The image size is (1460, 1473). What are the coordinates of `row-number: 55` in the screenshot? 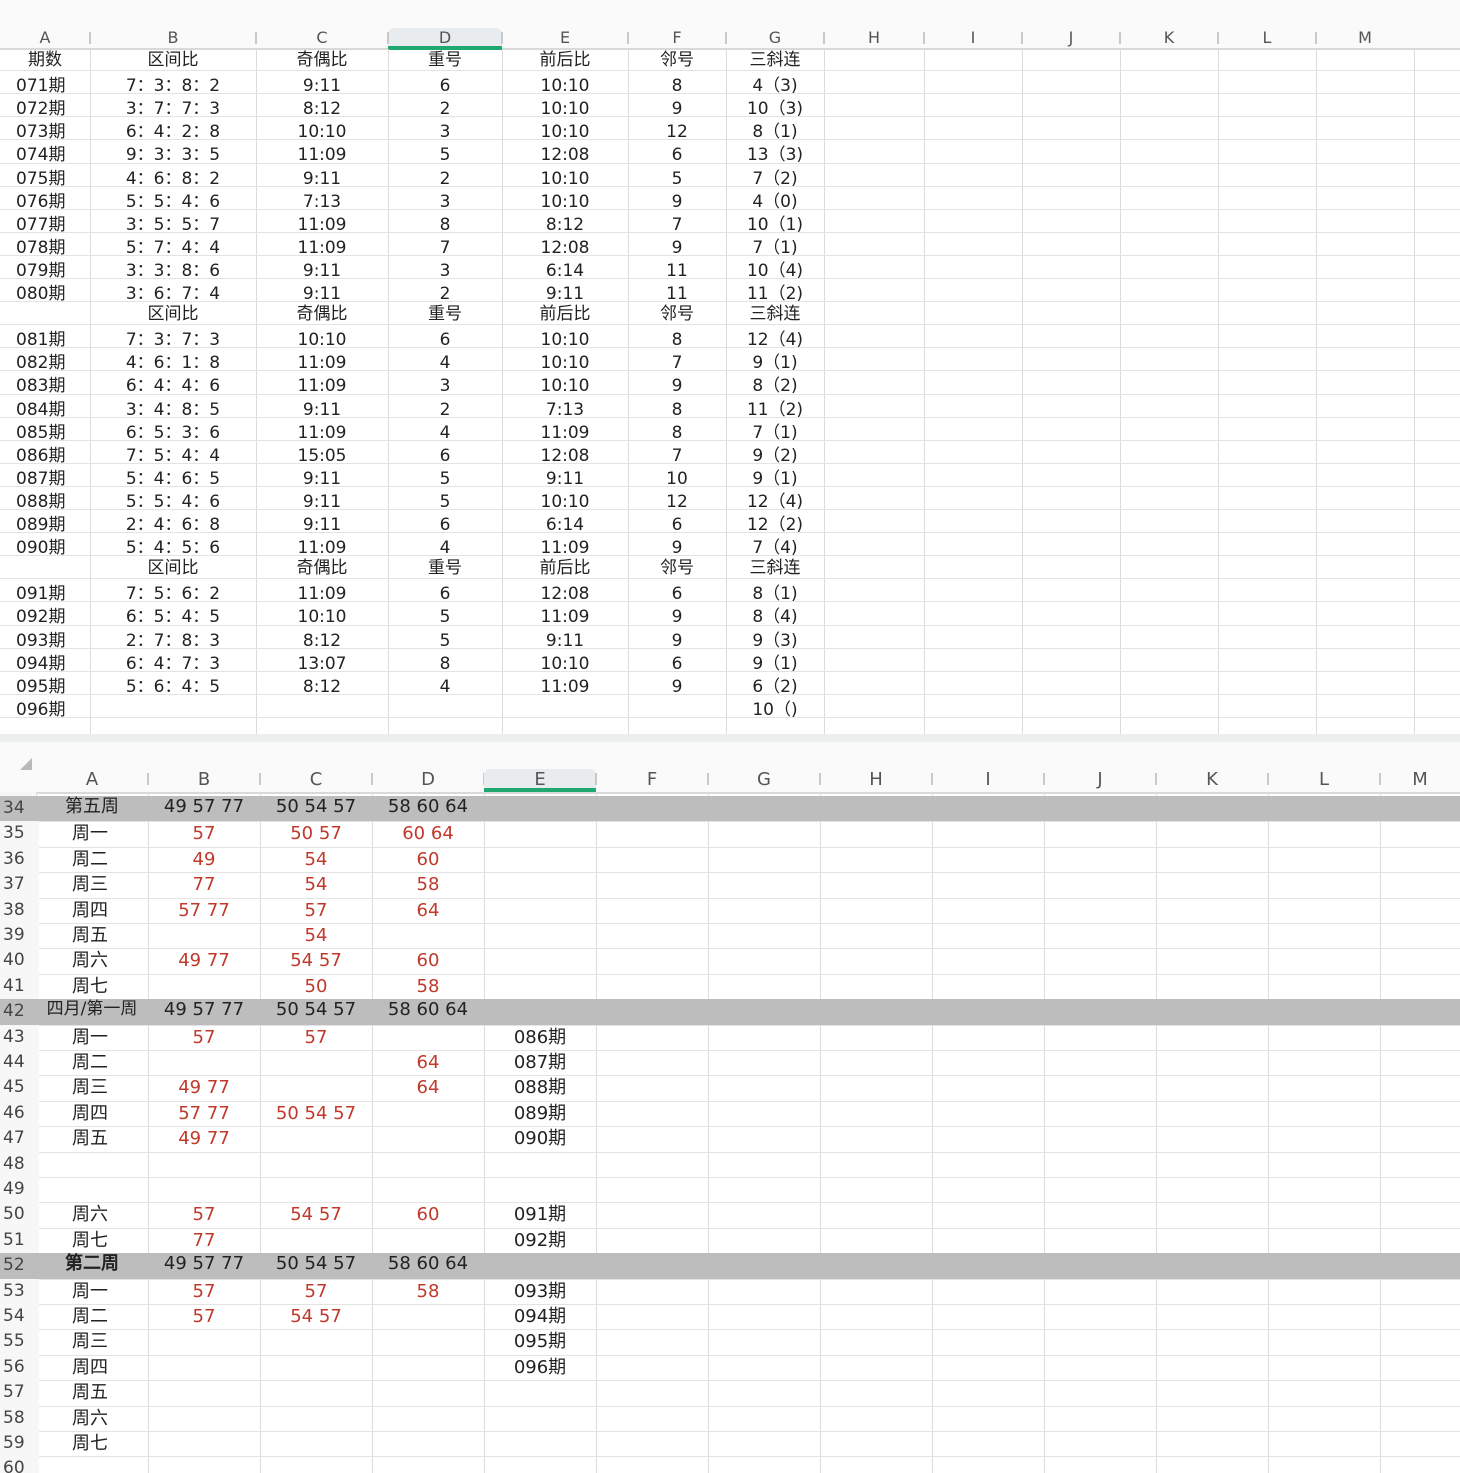 It's located at (19, 1342).